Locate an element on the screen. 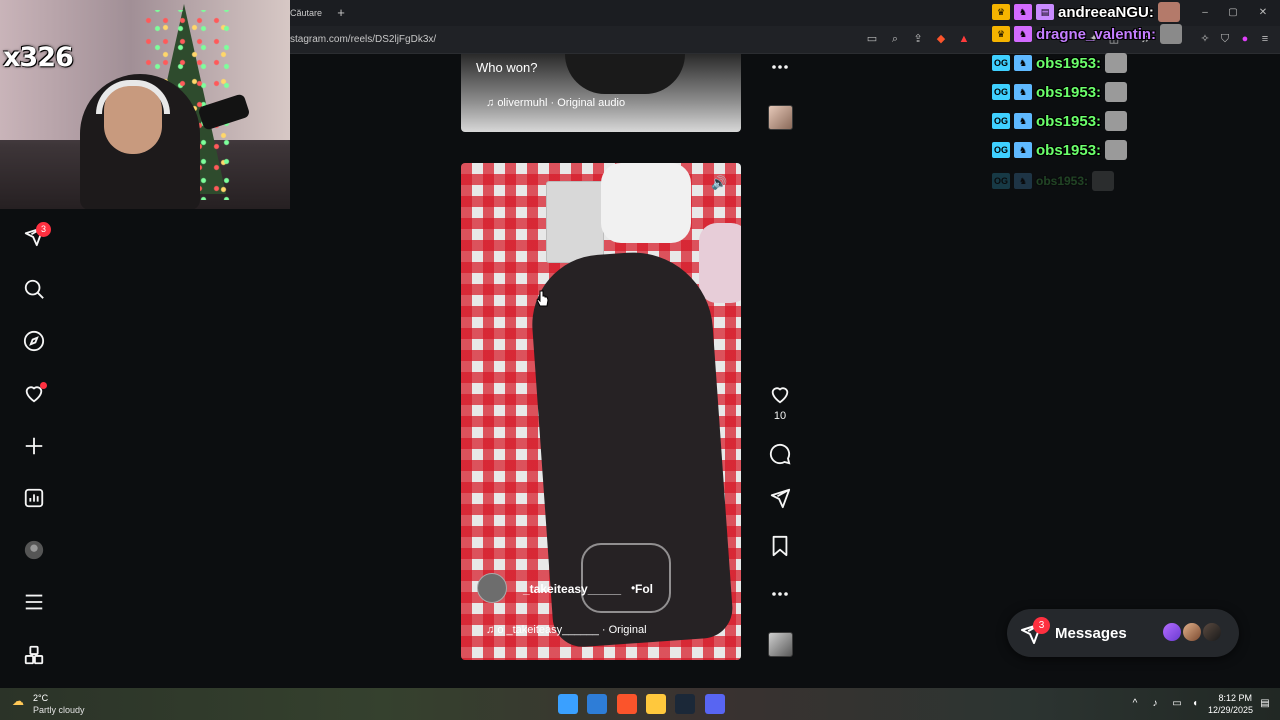 Image resolution: width=1280 pixels, height=720 pixels. avatar is located at coordinates (1212, 632).